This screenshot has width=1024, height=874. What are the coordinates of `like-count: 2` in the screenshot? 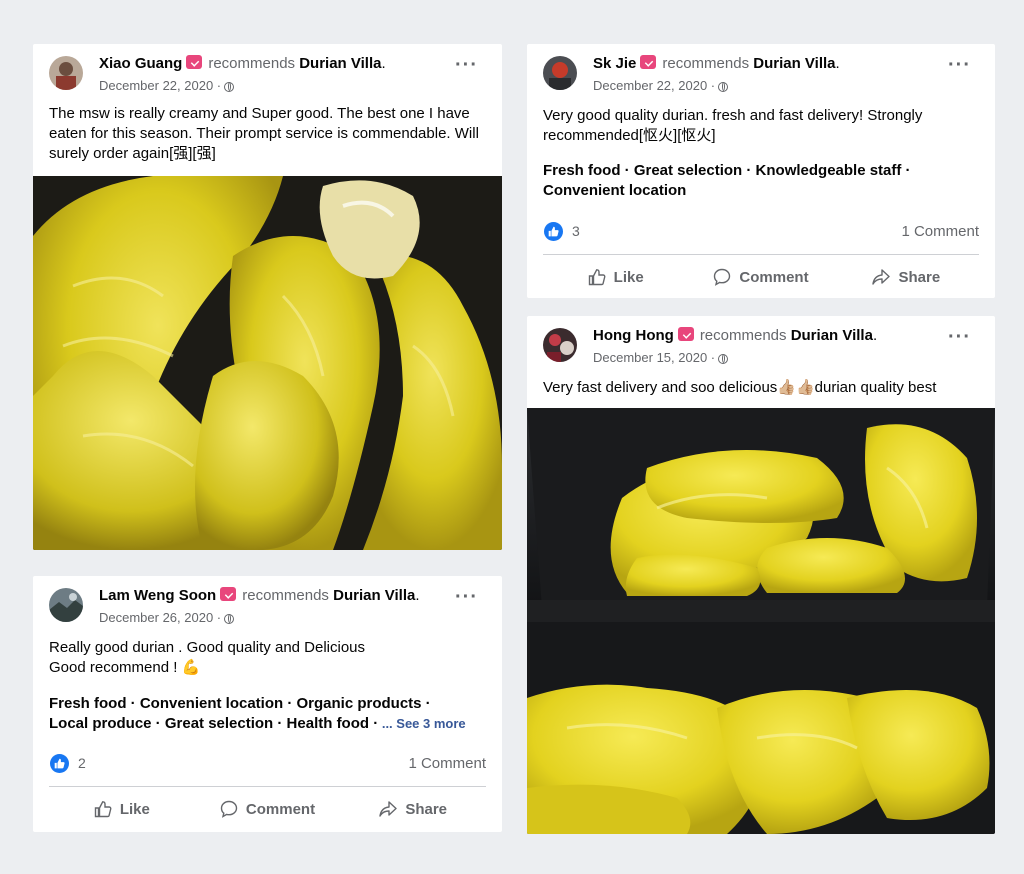 It's located at (82, 763).